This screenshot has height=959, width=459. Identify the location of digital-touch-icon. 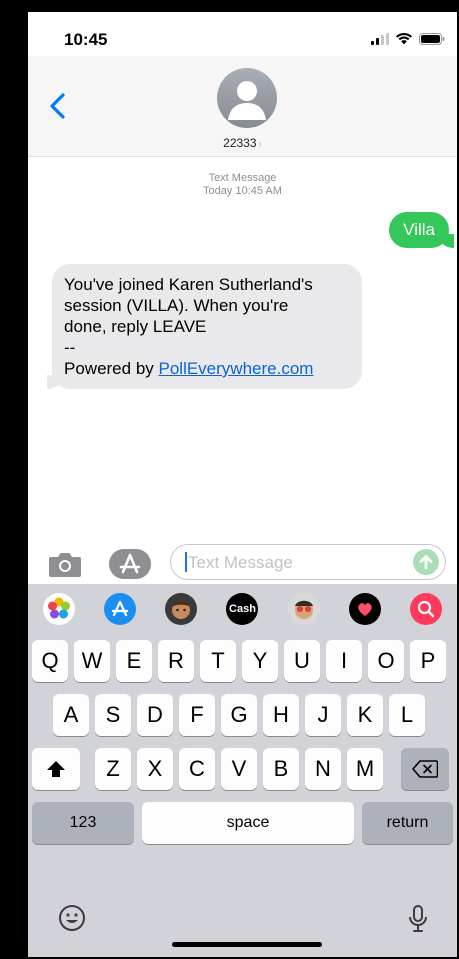
(365, 609).